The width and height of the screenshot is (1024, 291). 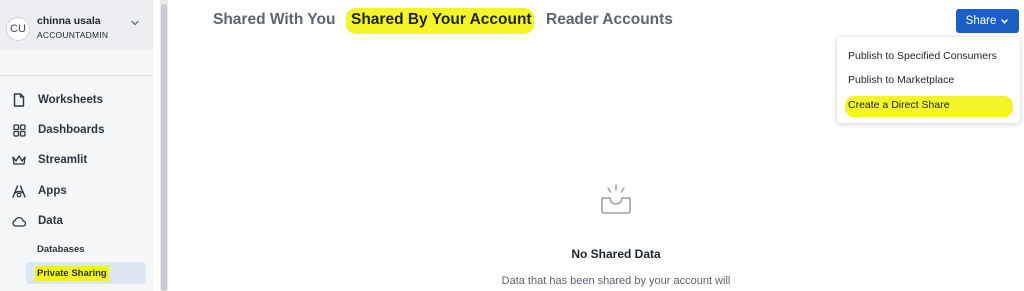 What do you see at coordinates (19, 191) in the screenshot?
I see `apps-icon` at bounding box center [19, 191].